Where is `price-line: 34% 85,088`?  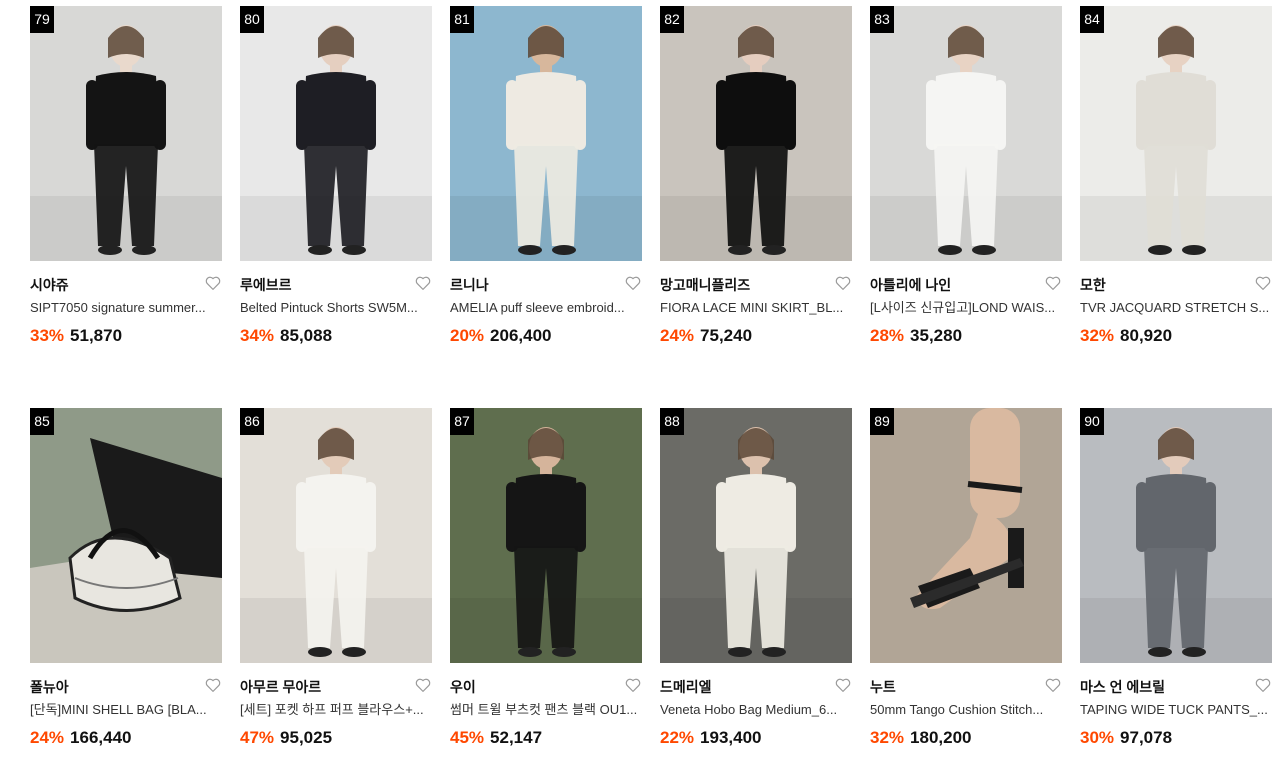 price-line: 34% 85,088 is located at coordinates (336, 336).